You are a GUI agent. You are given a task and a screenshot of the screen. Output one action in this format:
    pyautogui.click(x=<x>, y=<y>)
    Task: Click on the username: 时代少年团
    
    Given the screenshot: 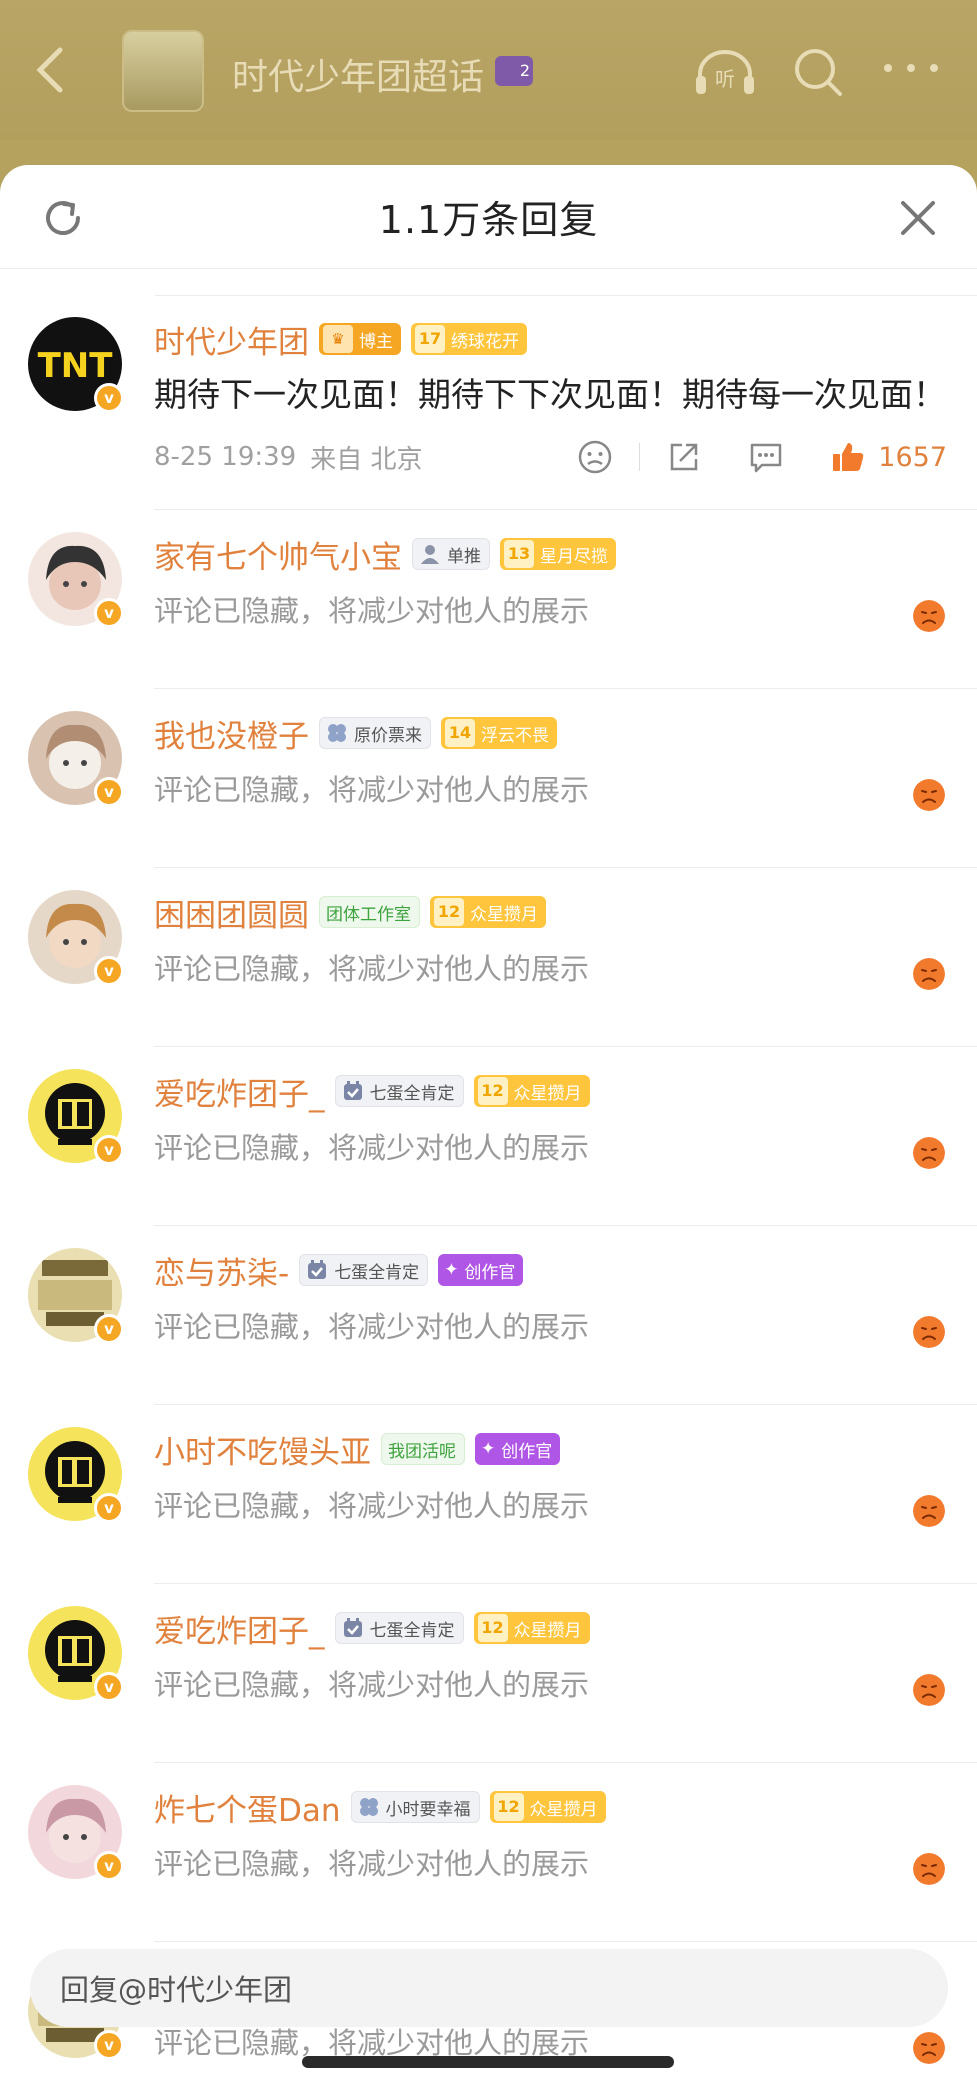 What is the action you would take?
    pyautogui.click(x=231, y=339)
    